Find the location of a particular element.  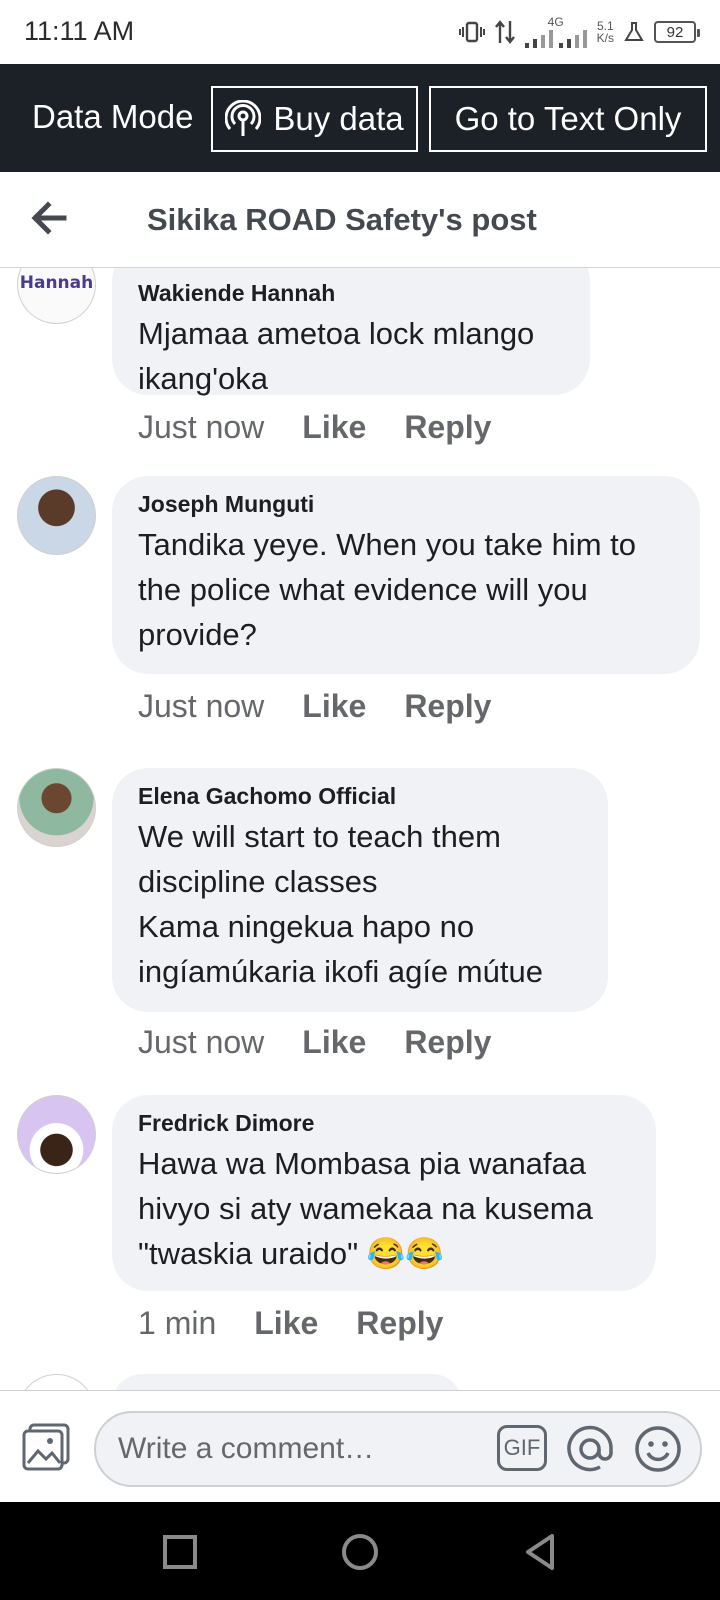

data-mode-banner: Data Mode Buy data Go to Text Only is located at coordinates (360, 118).